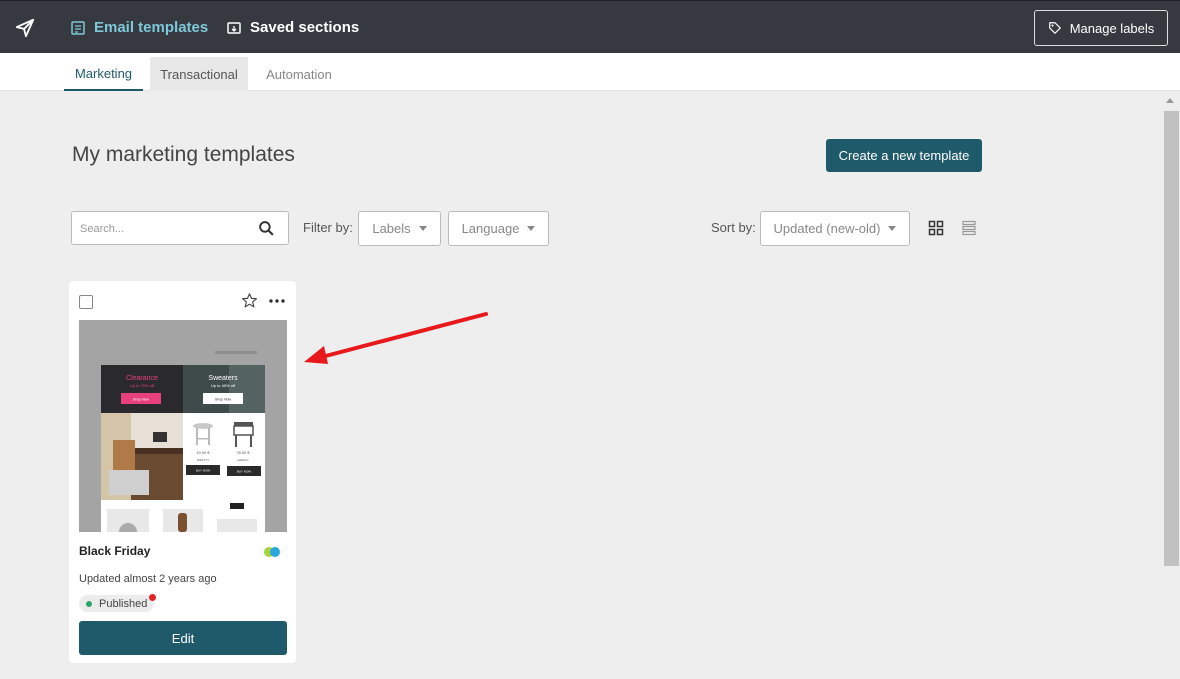  Describe the element at coordinates (86, 302) in the screenshot. I see `select-checkbox` at that location.